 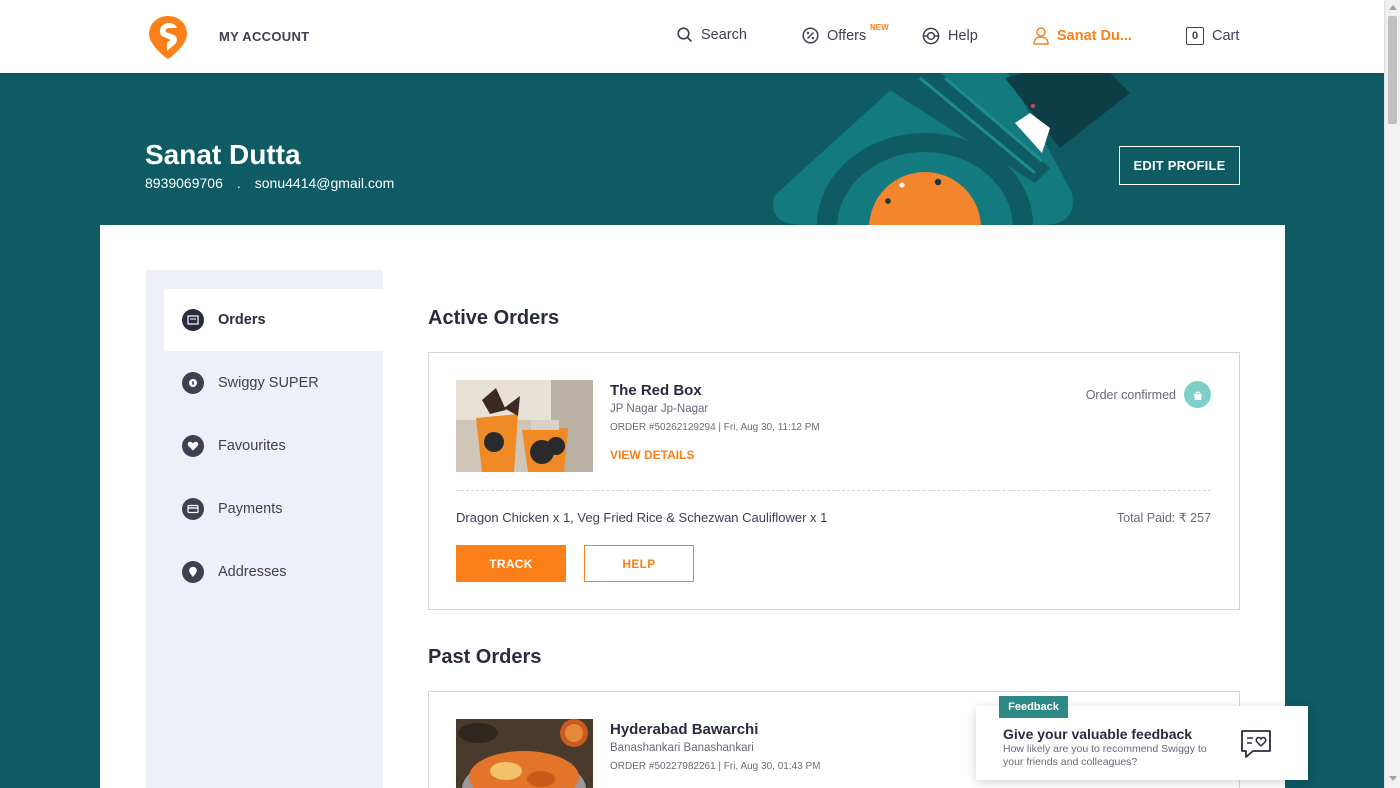 I want to click on nav-search-label: Search, so click(x=724, y=35).